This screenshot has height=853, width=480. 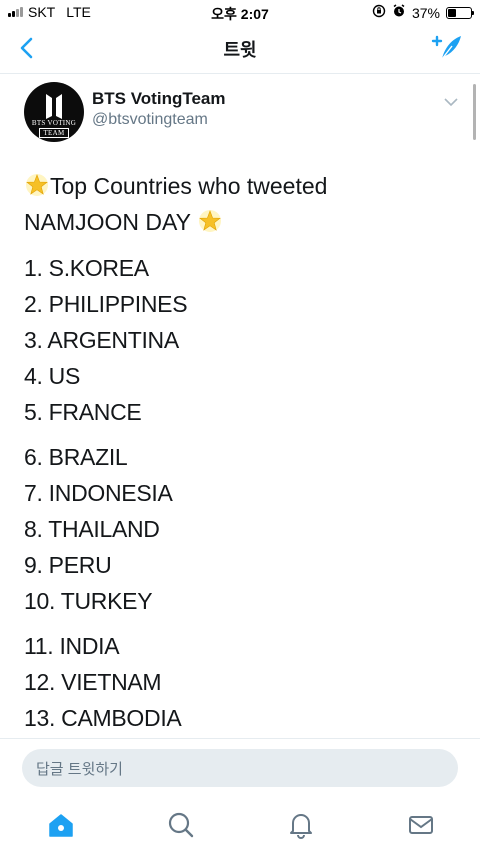 What do you see at coordinates (425, 12) in the screenshot?
I see `battery-percent: 37%` at bounding box center [425, 12].